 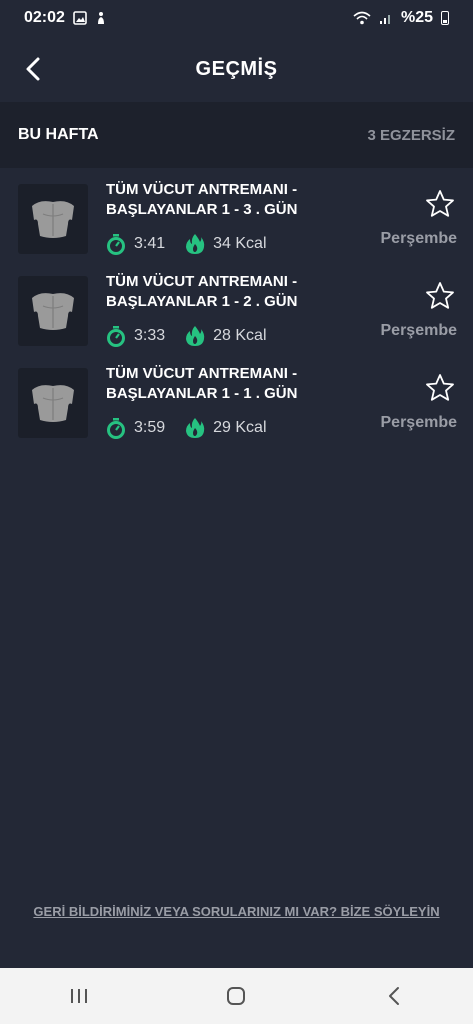 I want to click on nav-back-button, so click(x=394, y=996).